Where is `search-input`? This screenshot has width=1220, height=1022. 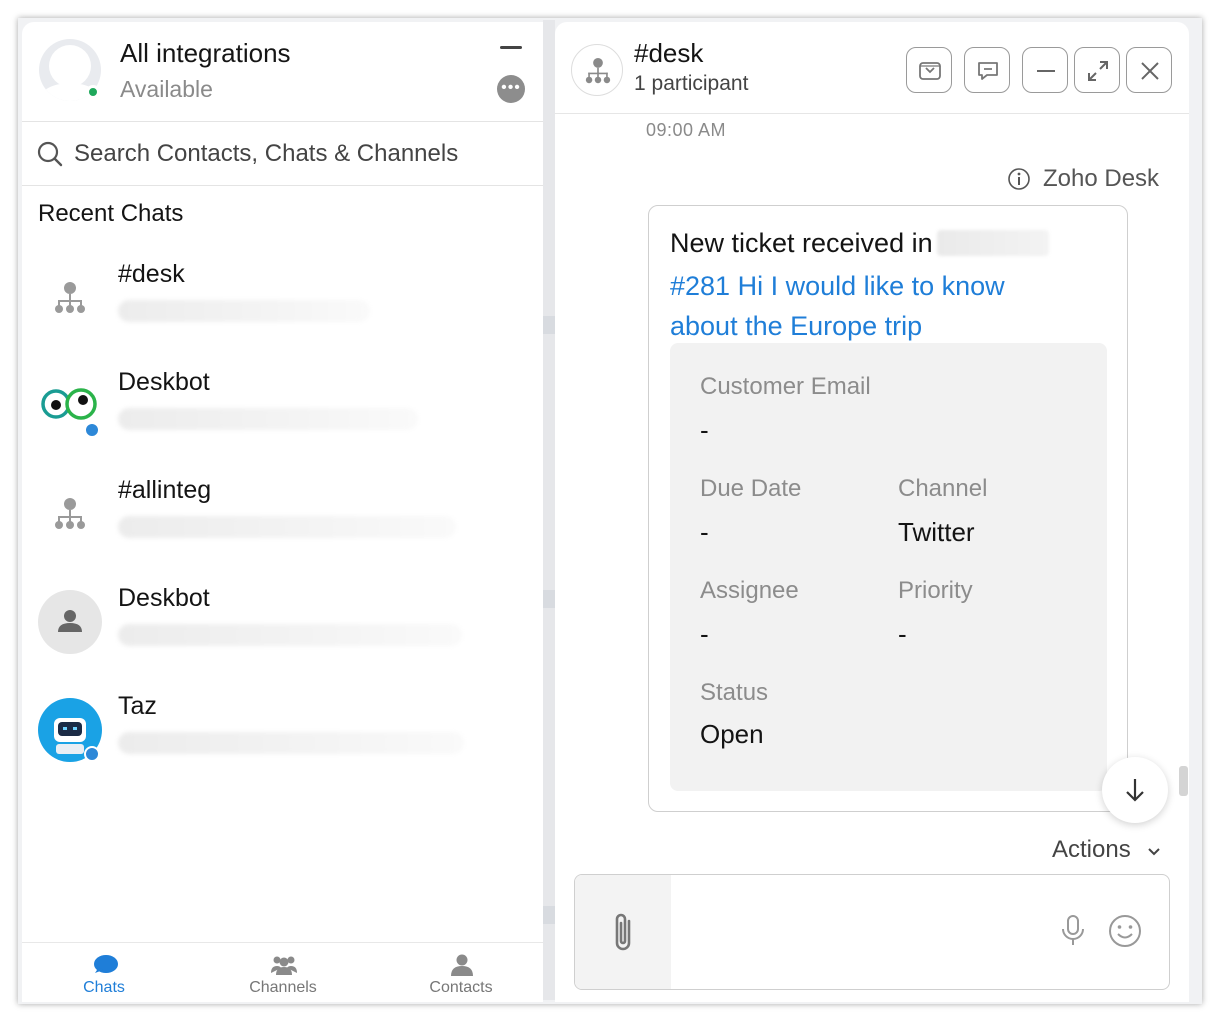
search-input is located at coordinates (299, 154).